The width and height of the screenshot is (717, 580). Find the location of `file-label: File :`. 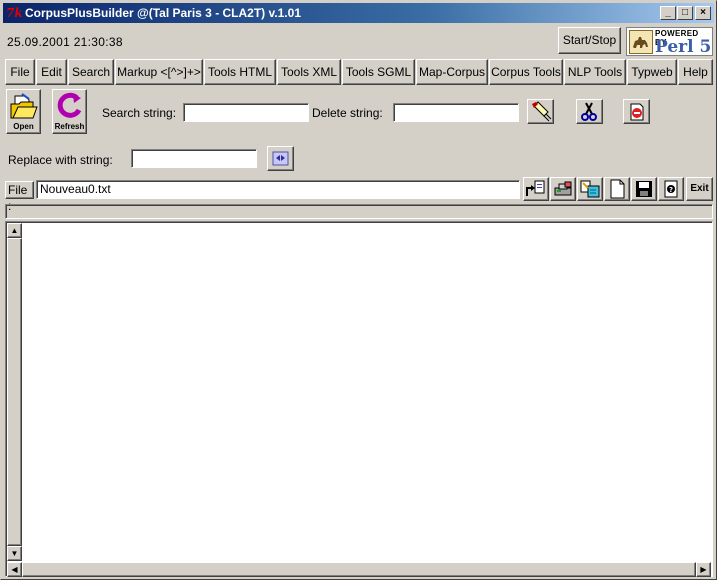

file-label: File : is located at coordinates (19, 197).